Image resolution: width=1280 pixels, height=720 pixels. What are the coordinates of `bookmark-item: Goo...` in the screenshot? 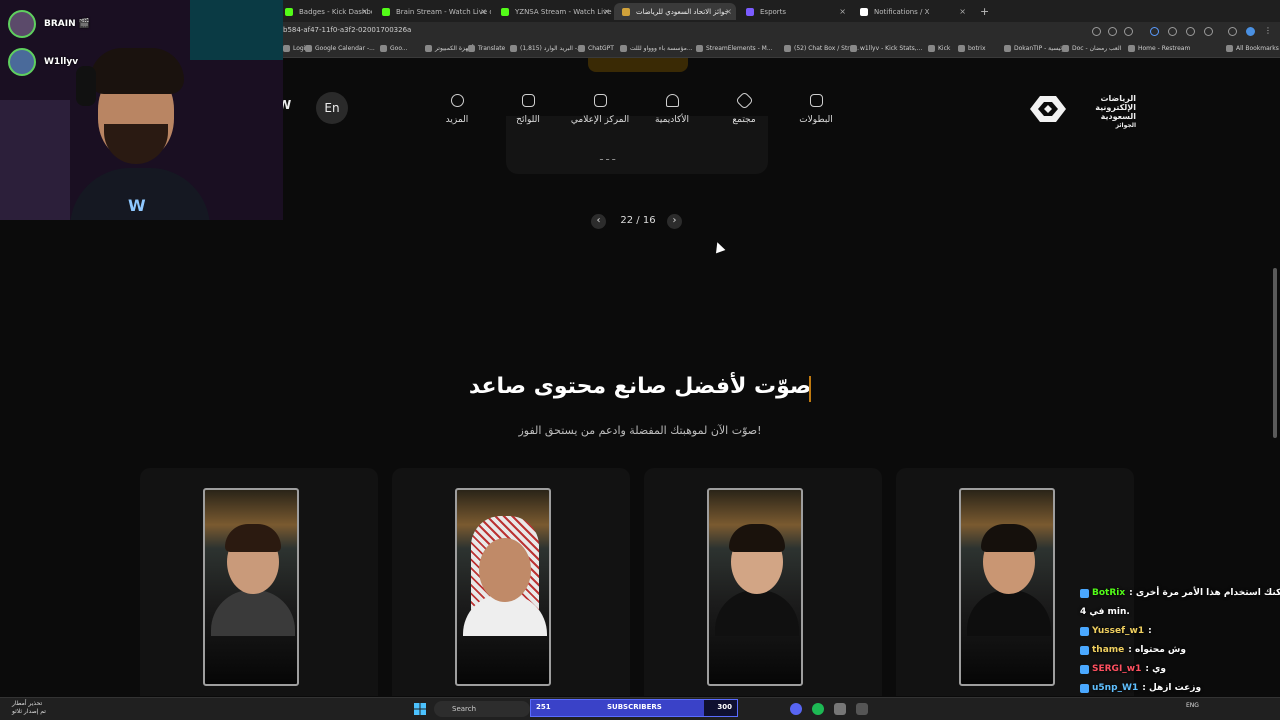 It's located at (394, 48).